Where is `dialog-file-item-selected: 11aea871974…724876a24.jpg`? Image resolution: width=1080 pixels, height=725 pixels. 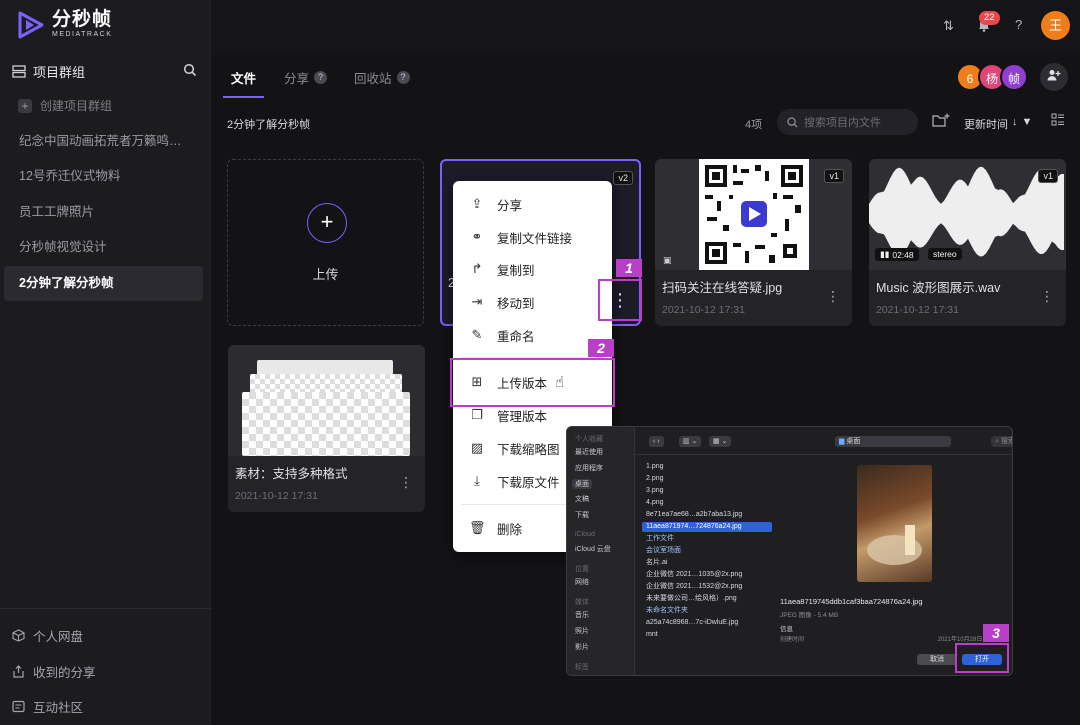
dialog-file-item-selected: 11aea871974…724876a24.jpg is located at coordinates (707, 527).